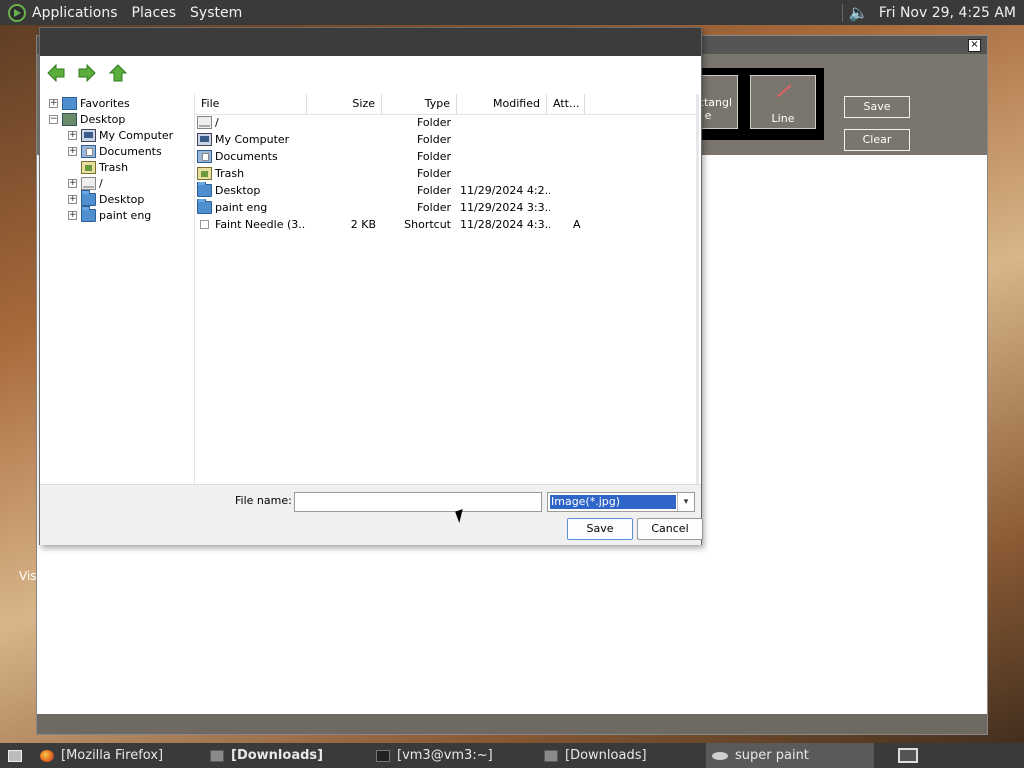 This screenshot has height=768, width=1024. Describe the element at coordinates (783, 118) in the screenshot. I see `line-tool-label: Line` at that location.